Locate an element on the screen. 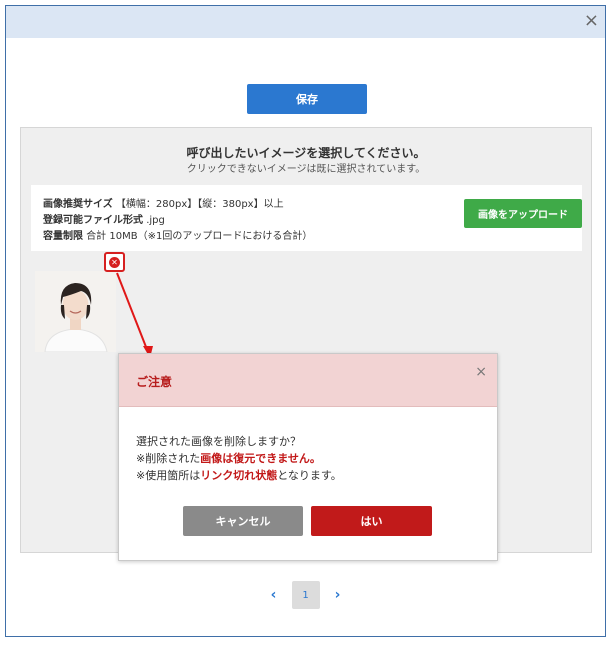 The width and height of the screenshot is (612, 645). portrait-image is located at coordinates (75, 311).